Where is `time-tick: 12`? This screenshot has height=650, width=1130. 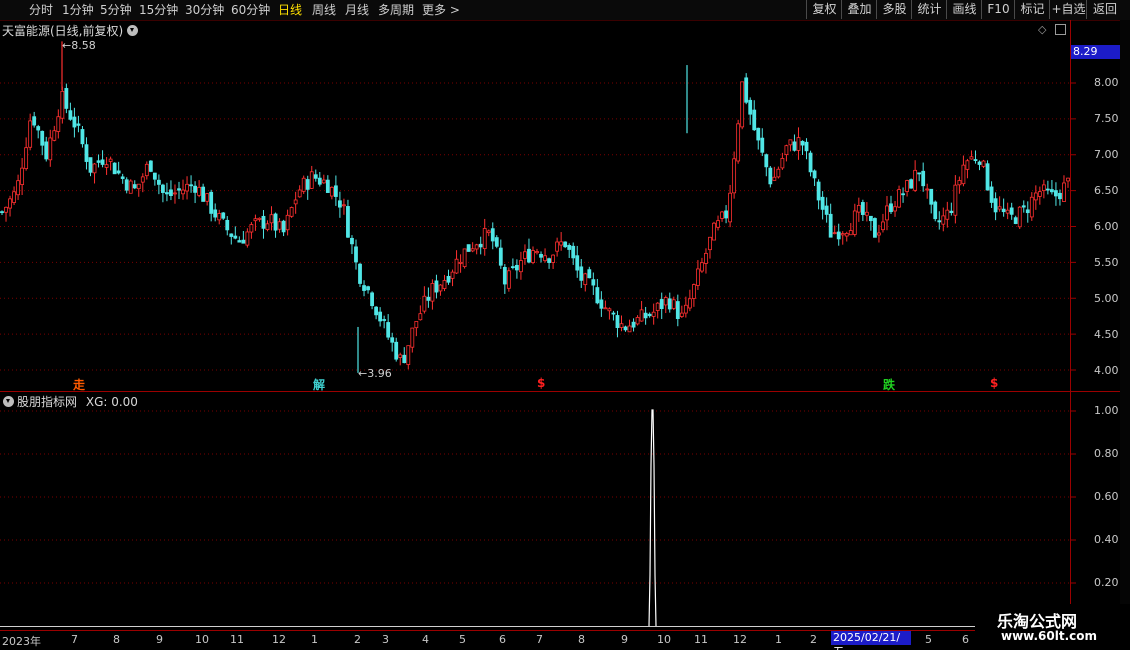
time-tick: 12 is located at coordinates (740, 639).